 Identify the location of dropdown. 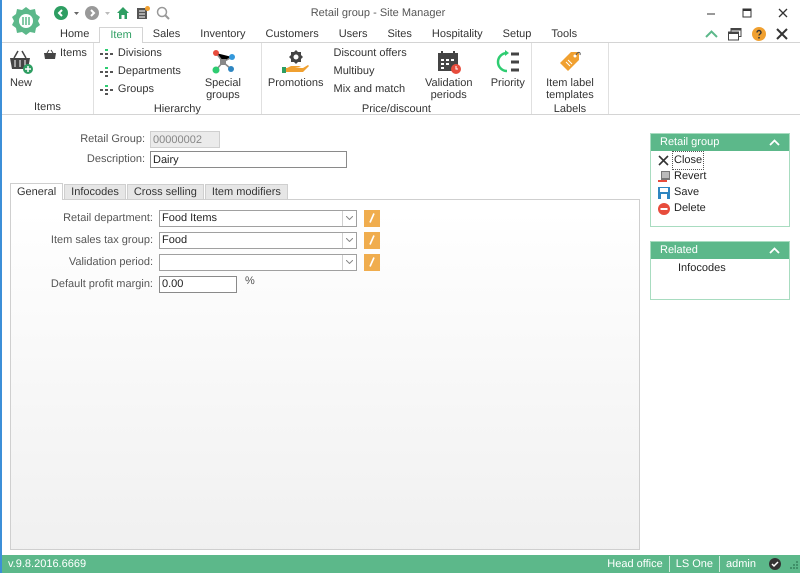
(258, 262).